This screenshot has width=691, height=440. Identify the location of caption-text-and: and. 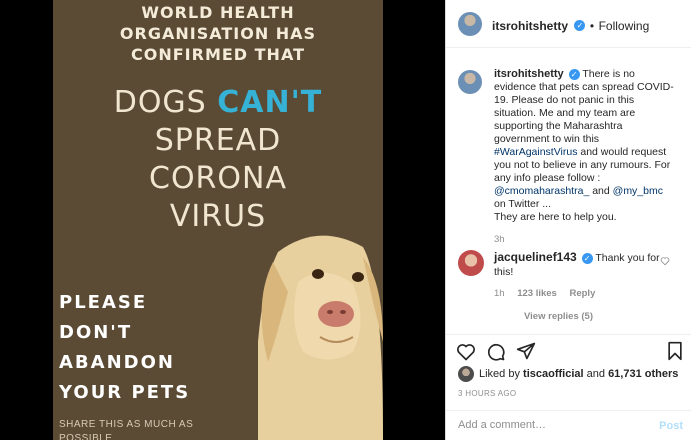
(601, 191).